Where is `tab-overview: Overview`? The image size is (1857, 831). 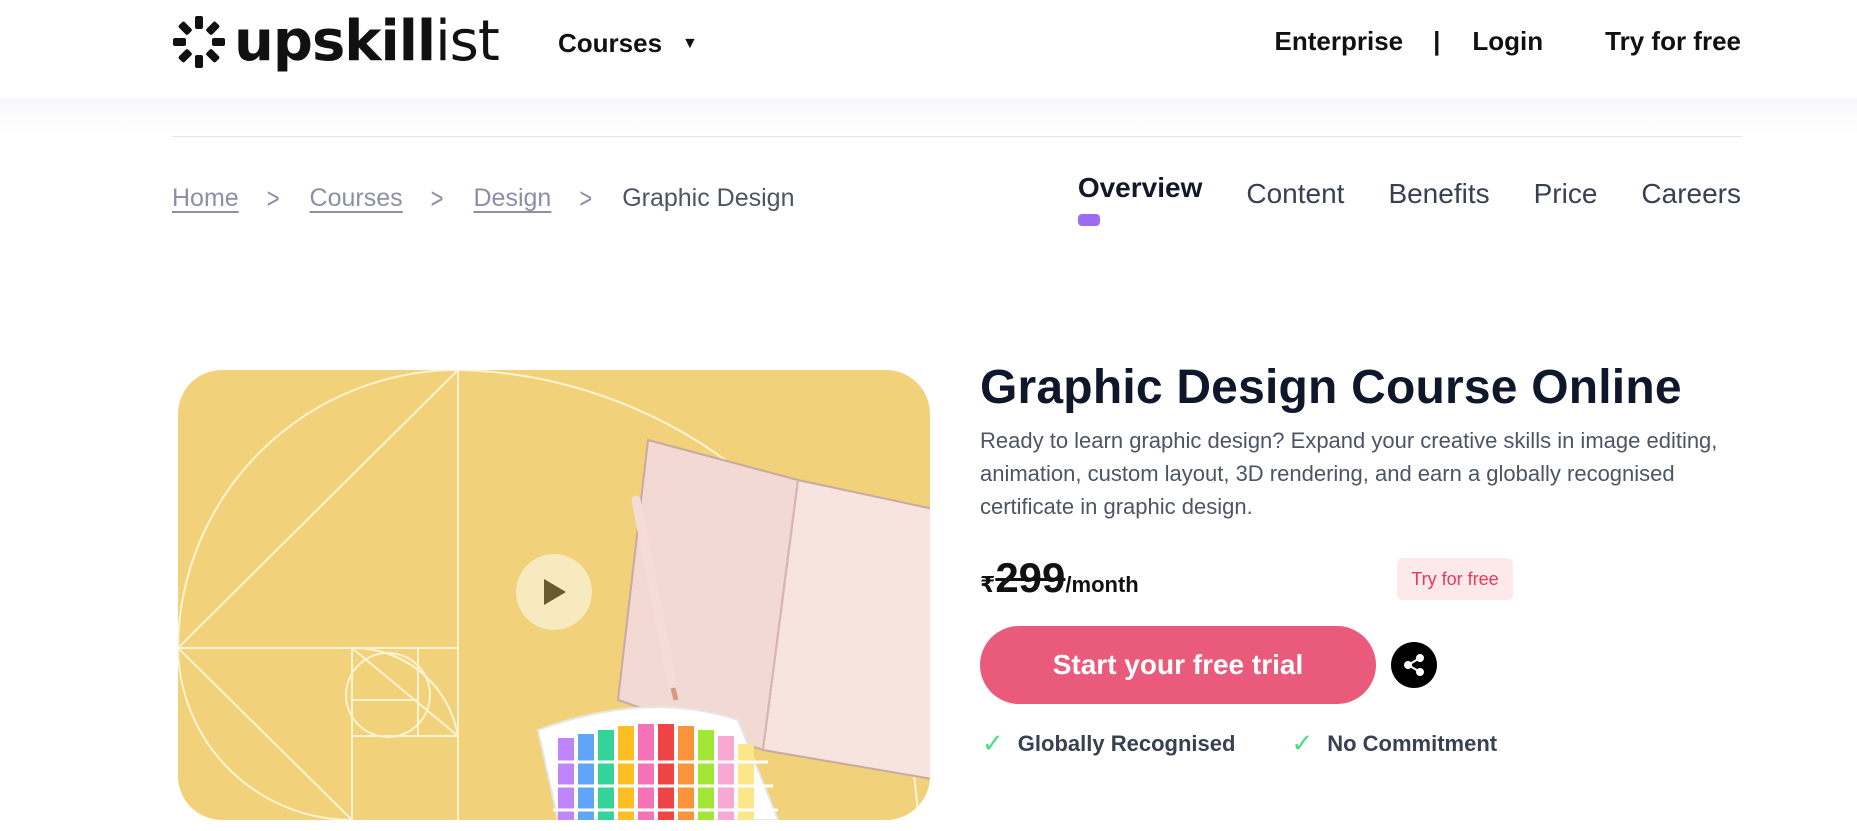
tab-overview: Overview is located at coordinates (1140, 199).